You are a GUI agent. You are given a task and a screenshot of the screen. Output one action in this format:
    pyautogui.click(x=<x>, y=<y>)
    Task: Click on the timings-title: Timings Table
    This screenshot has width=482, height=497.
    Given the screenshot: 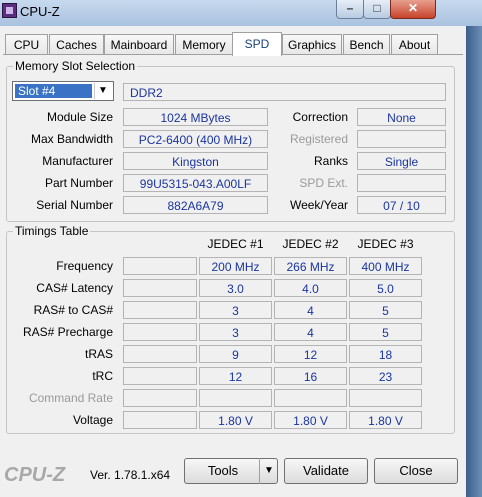 What is the action you would take?
    pyautogui.click(x=52, y=231)
    